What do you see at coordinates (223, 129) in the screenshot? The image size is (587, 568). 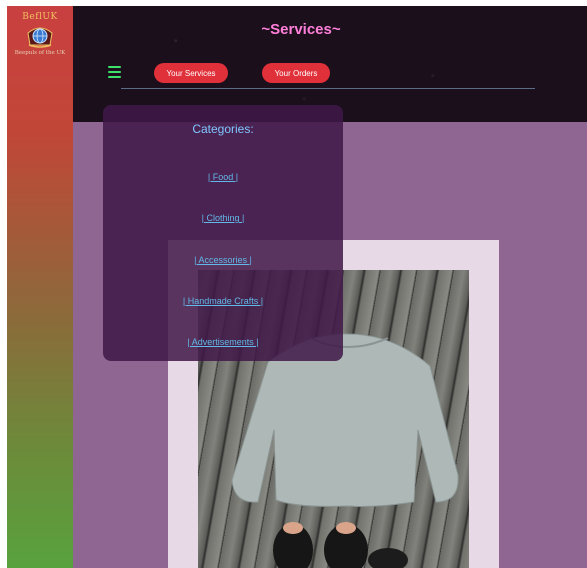 I see `categories-heading: Categories:` at bounding box center [223, 129].